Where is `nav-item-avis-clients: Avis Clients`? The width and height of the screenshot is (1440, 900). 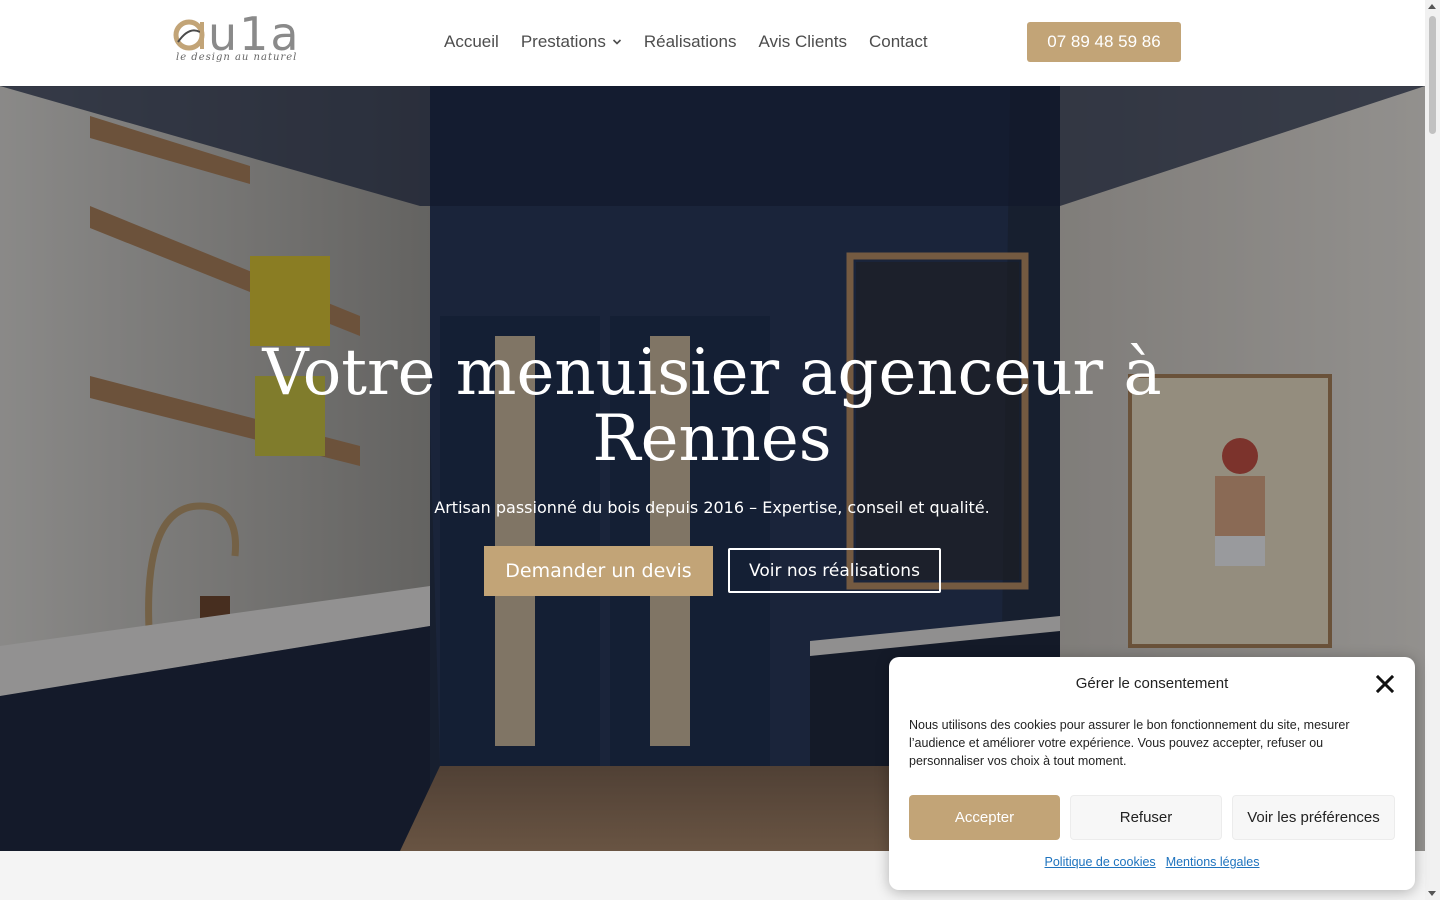
nav-item-avis-clients: Avis Clients is located at coordinates (802, 42).